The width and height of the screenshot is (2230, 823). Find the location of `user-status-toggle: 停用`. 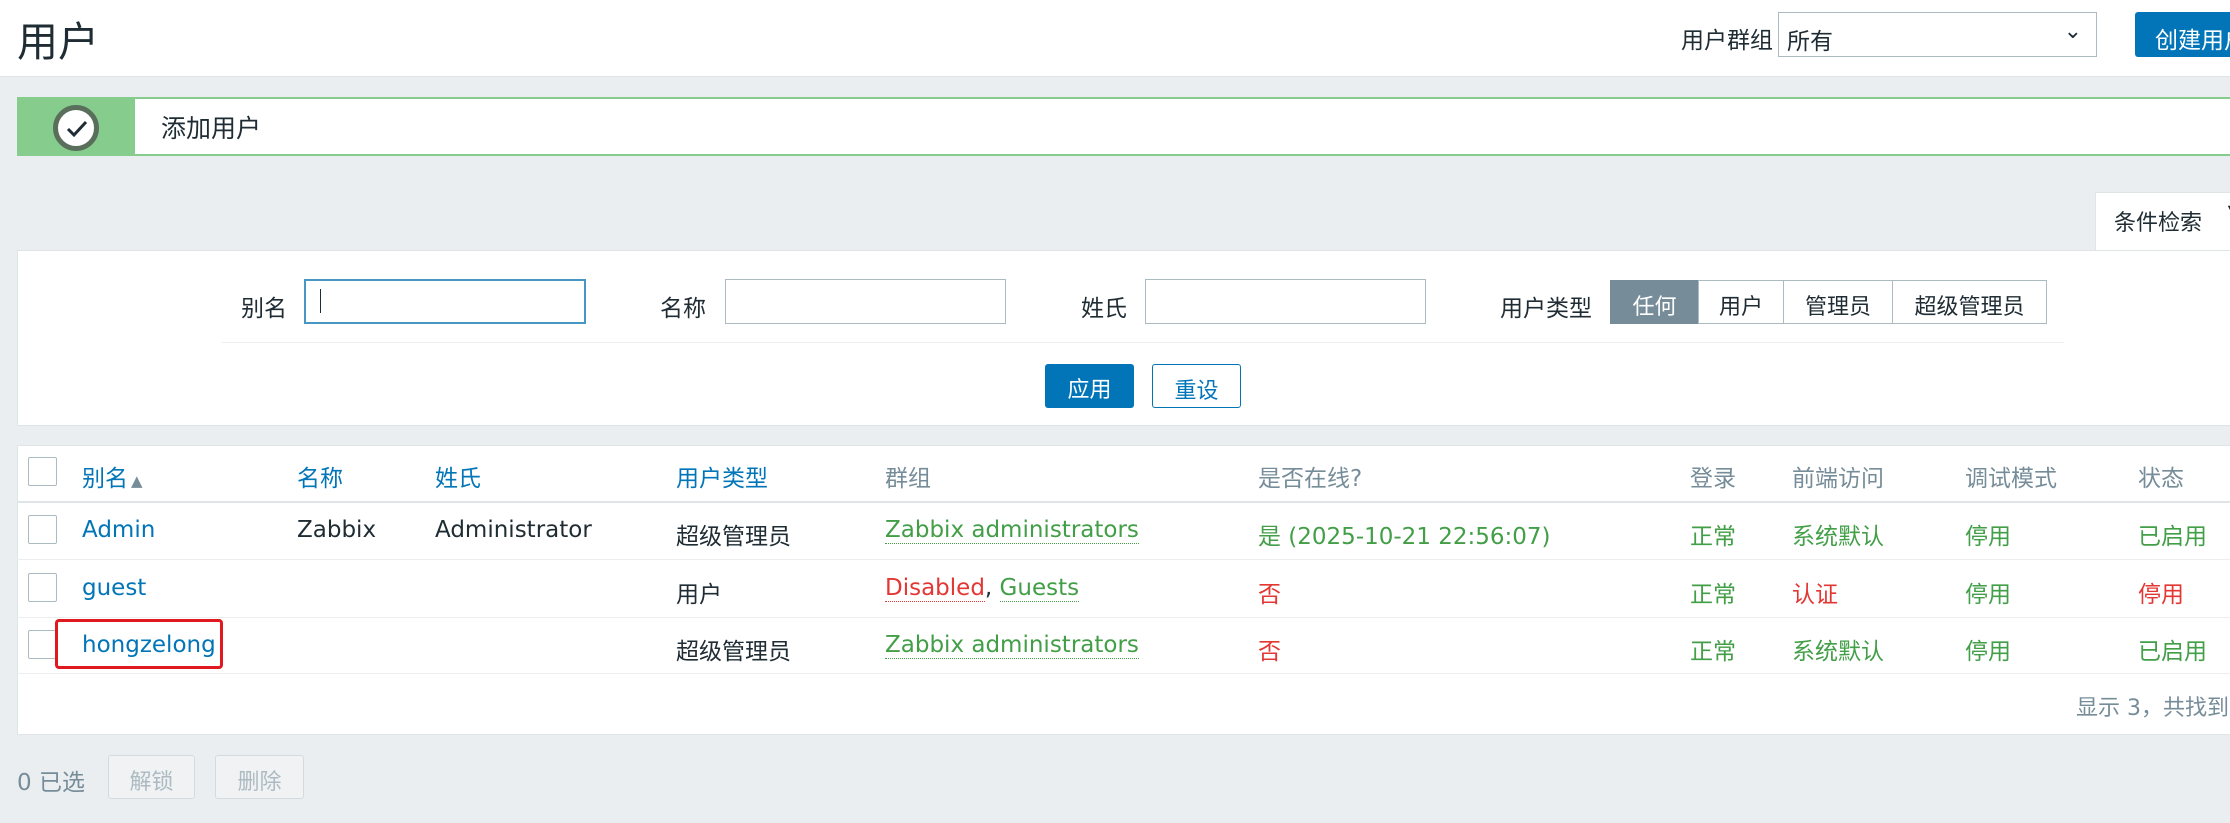

user-status-toggle: 停用 is located at coordinates (2161, 592).